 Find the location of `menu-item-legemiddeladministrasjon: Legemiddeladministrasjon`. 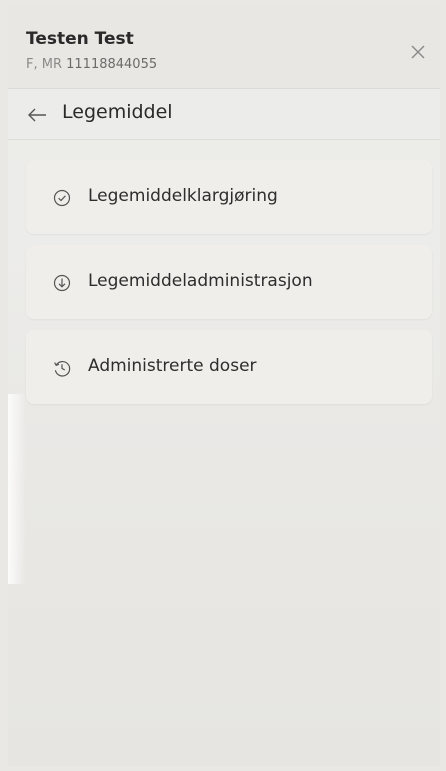

menu-item-legemiddeladministrasjon: Legemiddeladministrasjon is located at coordinates (229, 282).